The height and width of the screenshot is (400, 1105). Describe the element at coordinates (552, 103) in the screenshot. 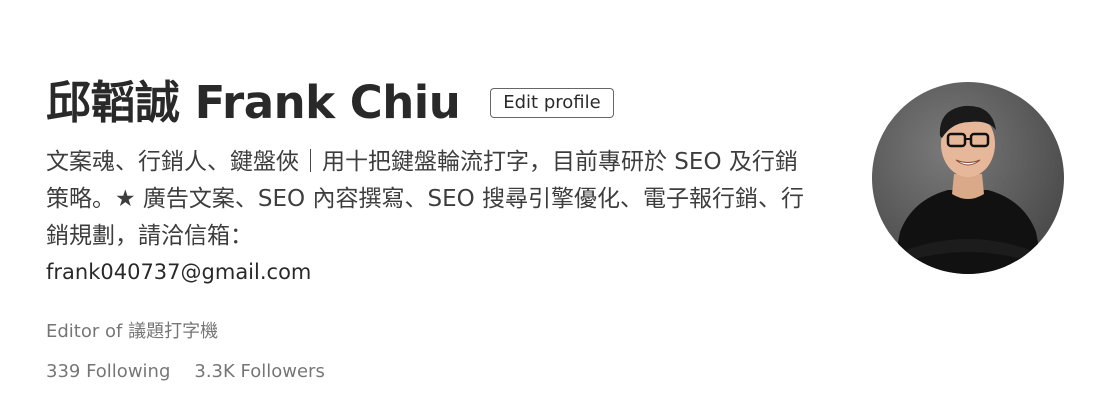

I see `edit-profile-button: Edit profile` at that location.